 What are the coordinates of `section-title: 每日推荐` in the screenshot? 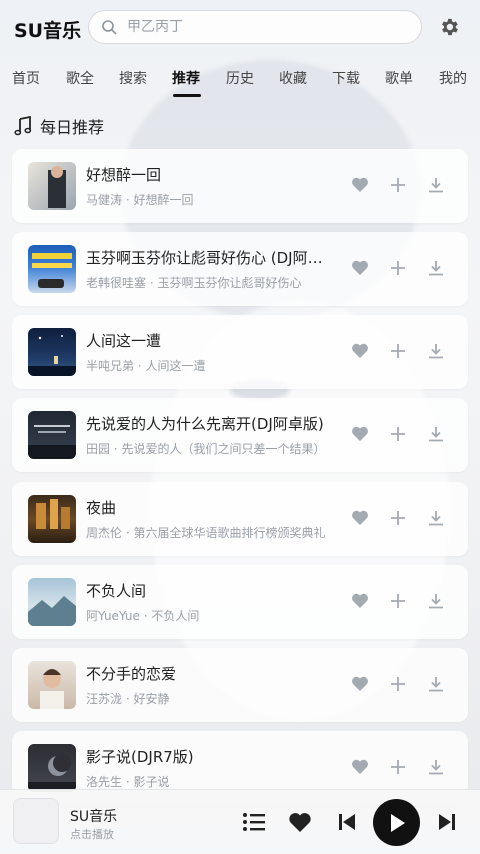 It's located at (72, 127).